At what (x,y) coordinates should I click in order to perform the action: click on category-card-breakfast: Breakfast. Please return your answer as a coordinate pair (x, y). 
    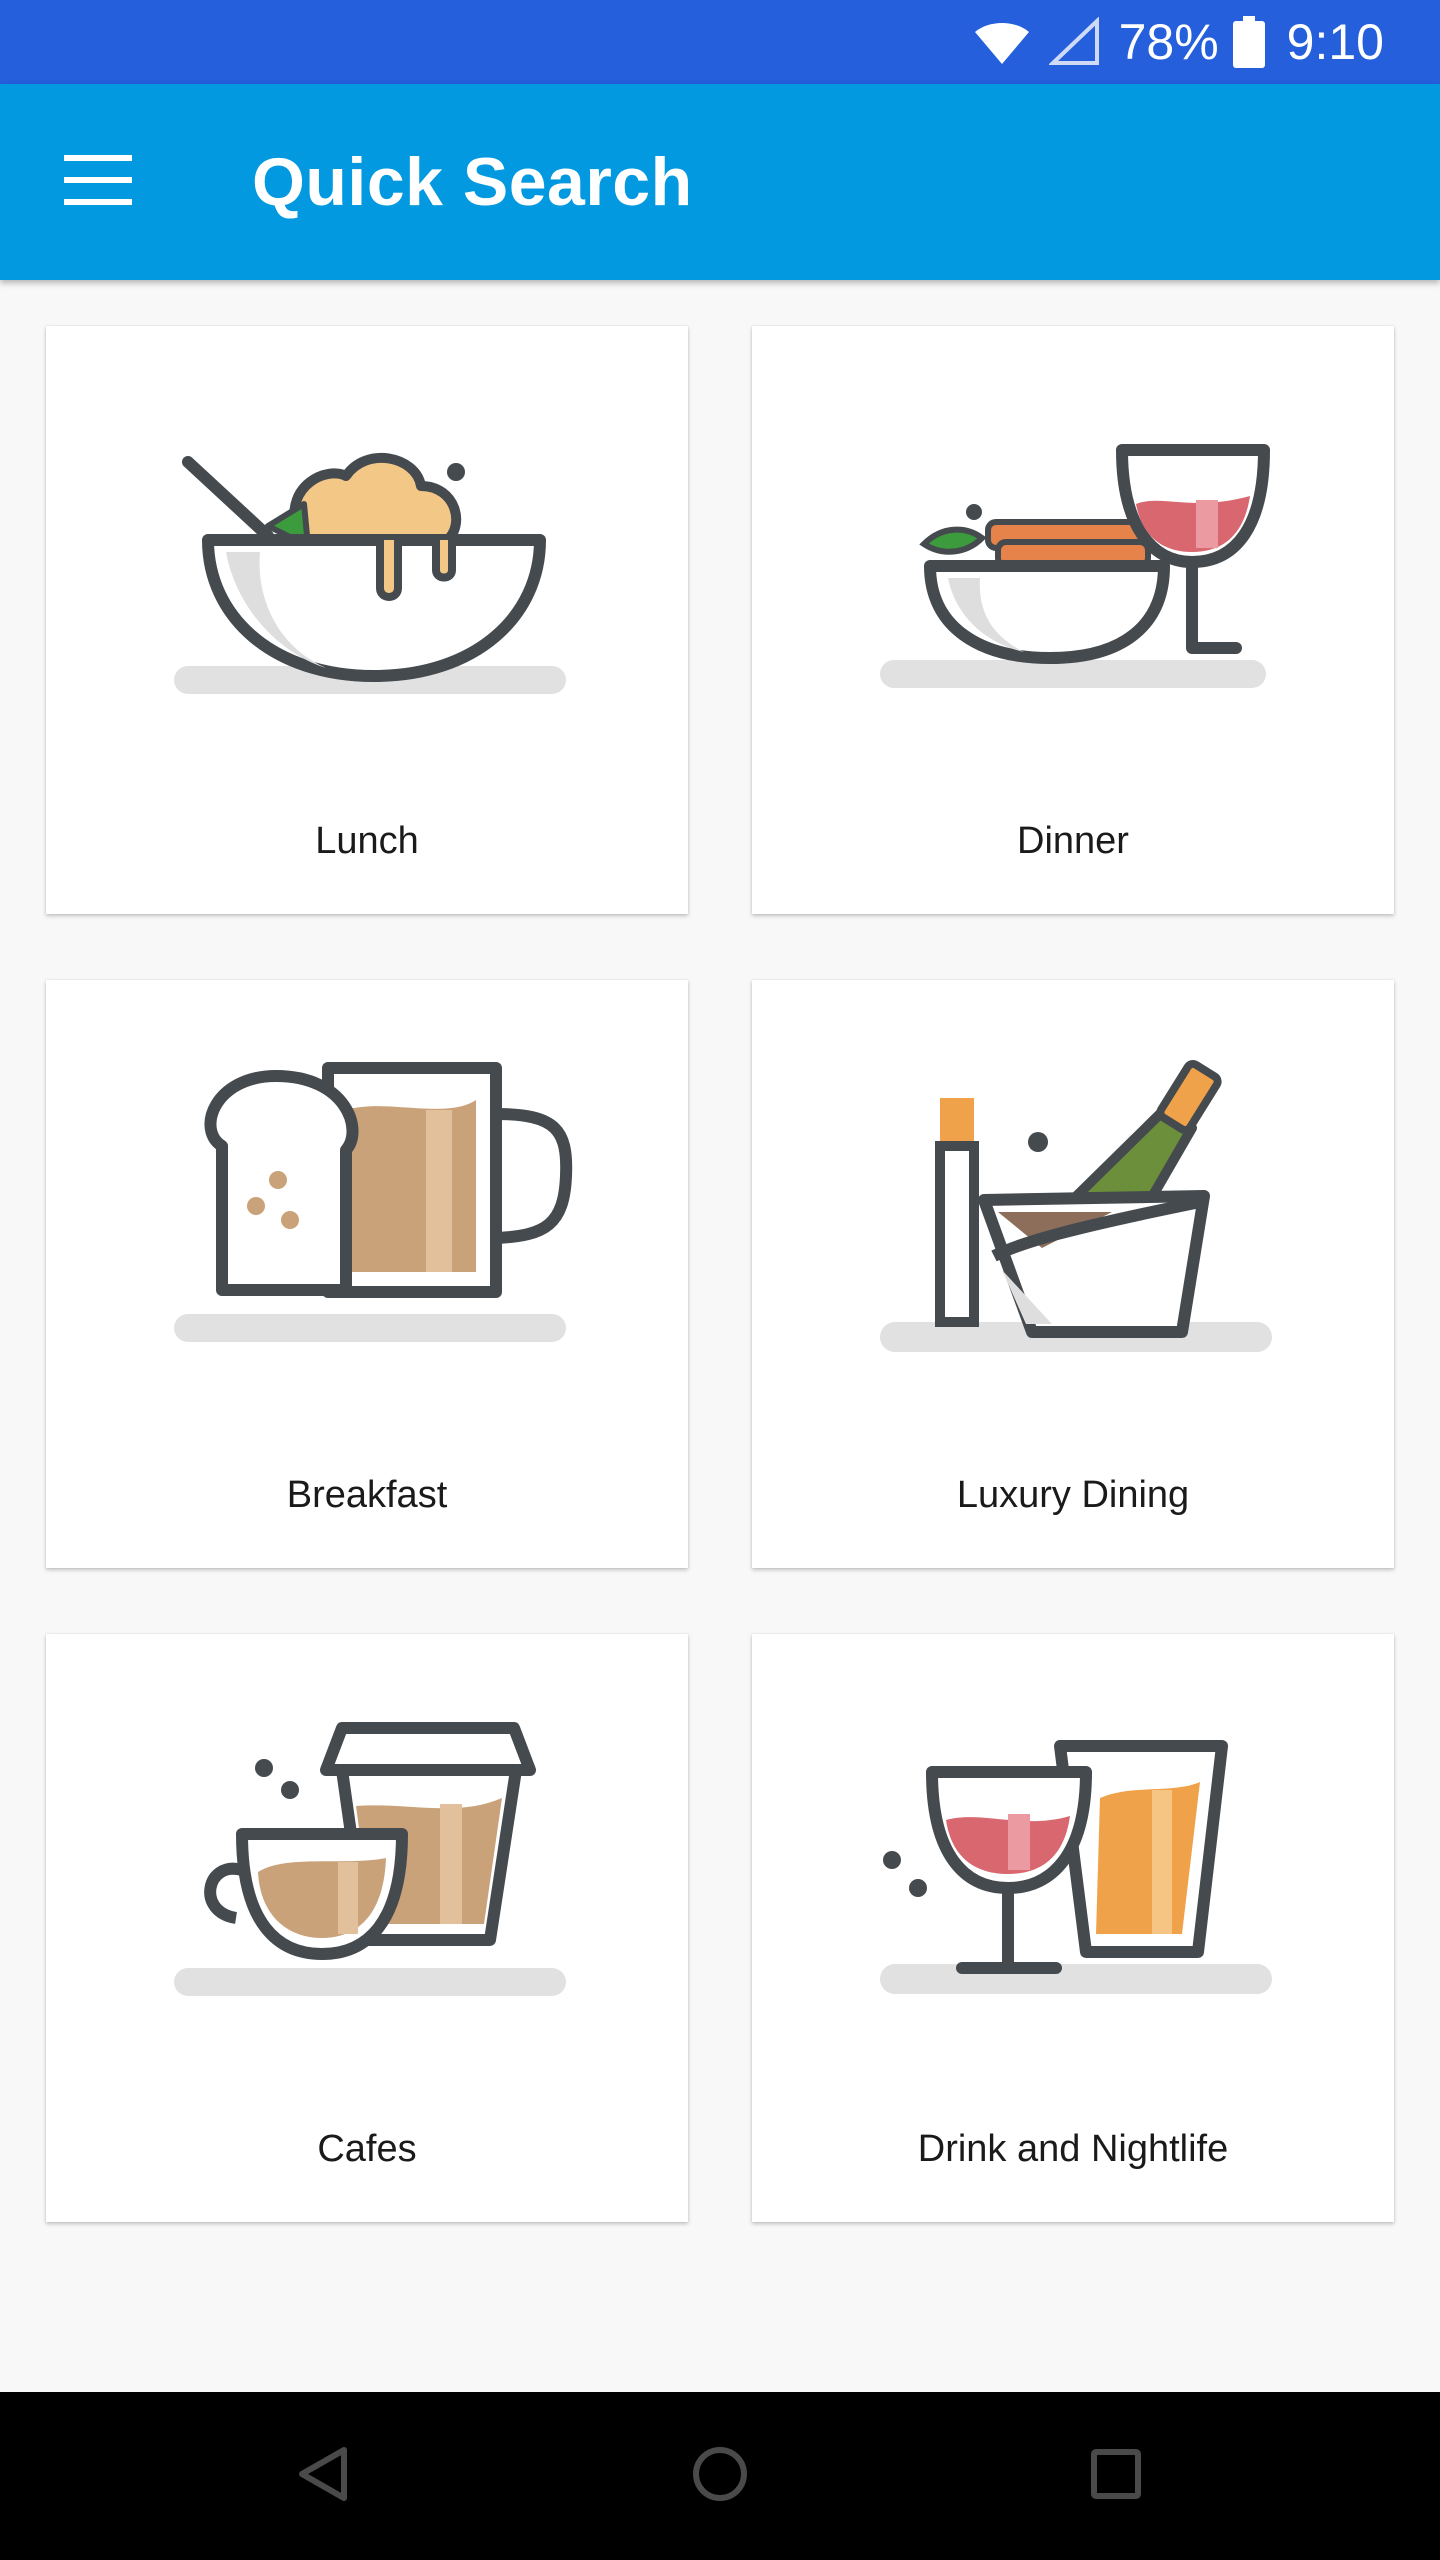
    Looking at the image, I should click on (367, 1274).